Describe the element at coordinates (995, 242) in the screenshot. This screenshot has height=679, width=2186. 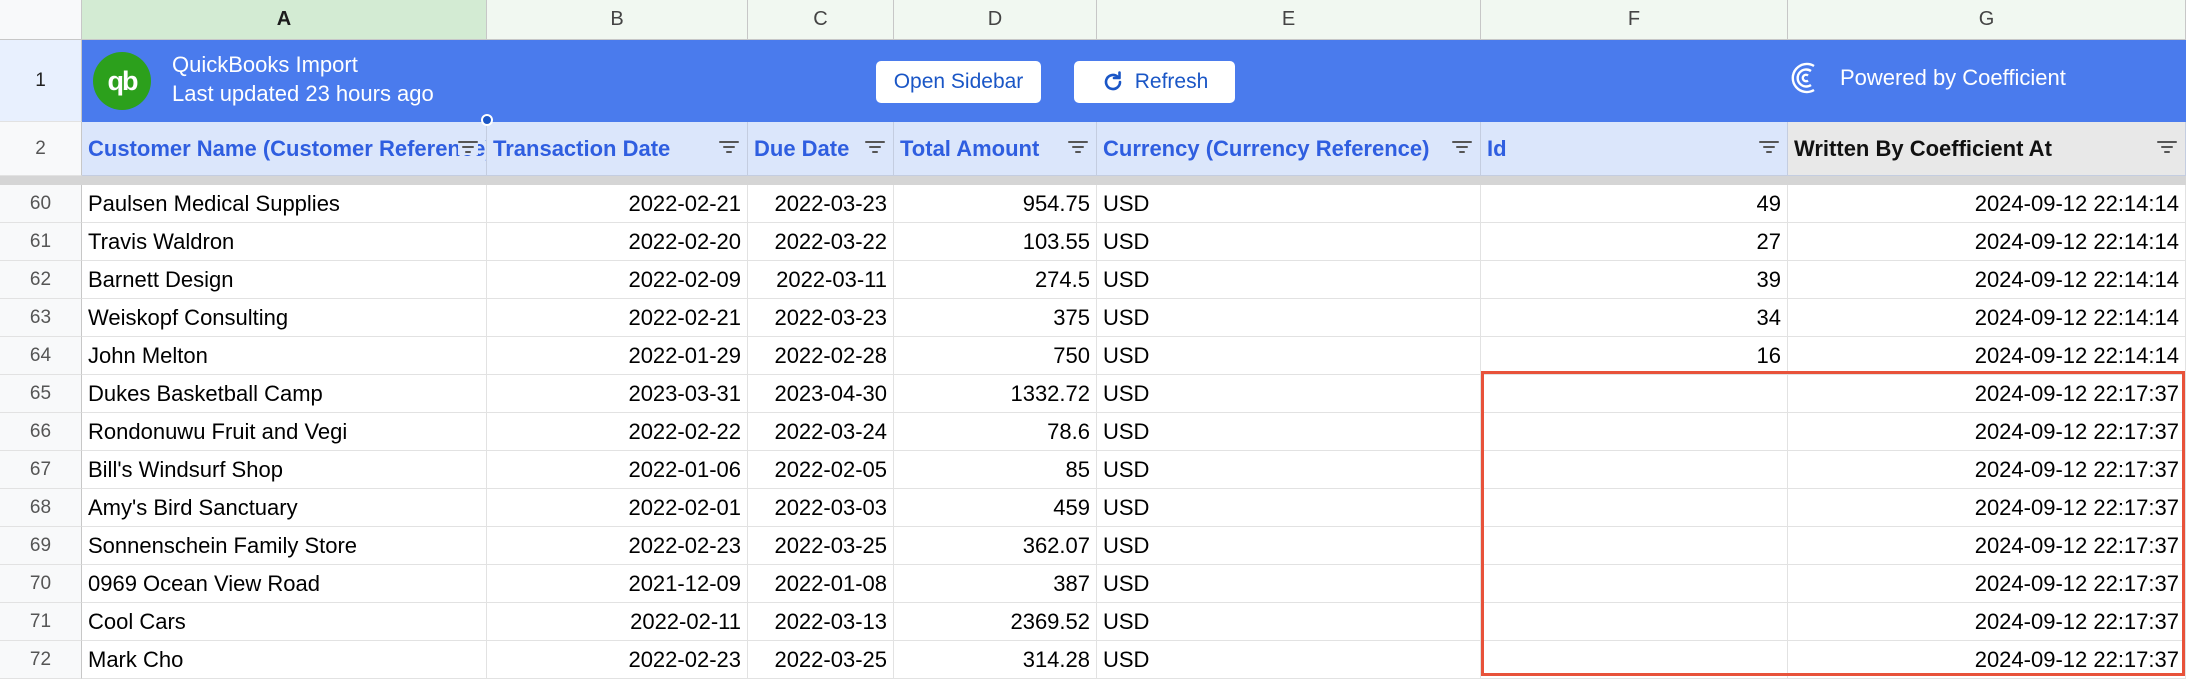
I see `cell-total-amount: 103.55` at that location.